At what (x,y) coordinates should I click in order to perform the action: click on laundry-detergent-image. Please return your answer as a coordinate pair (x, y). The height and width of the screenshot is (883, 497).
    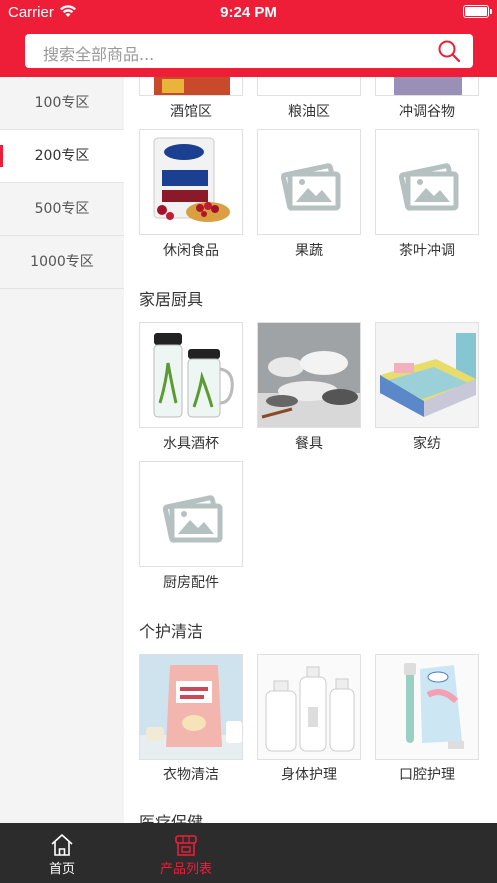
    Looking at the image, I should click on (191, 707).